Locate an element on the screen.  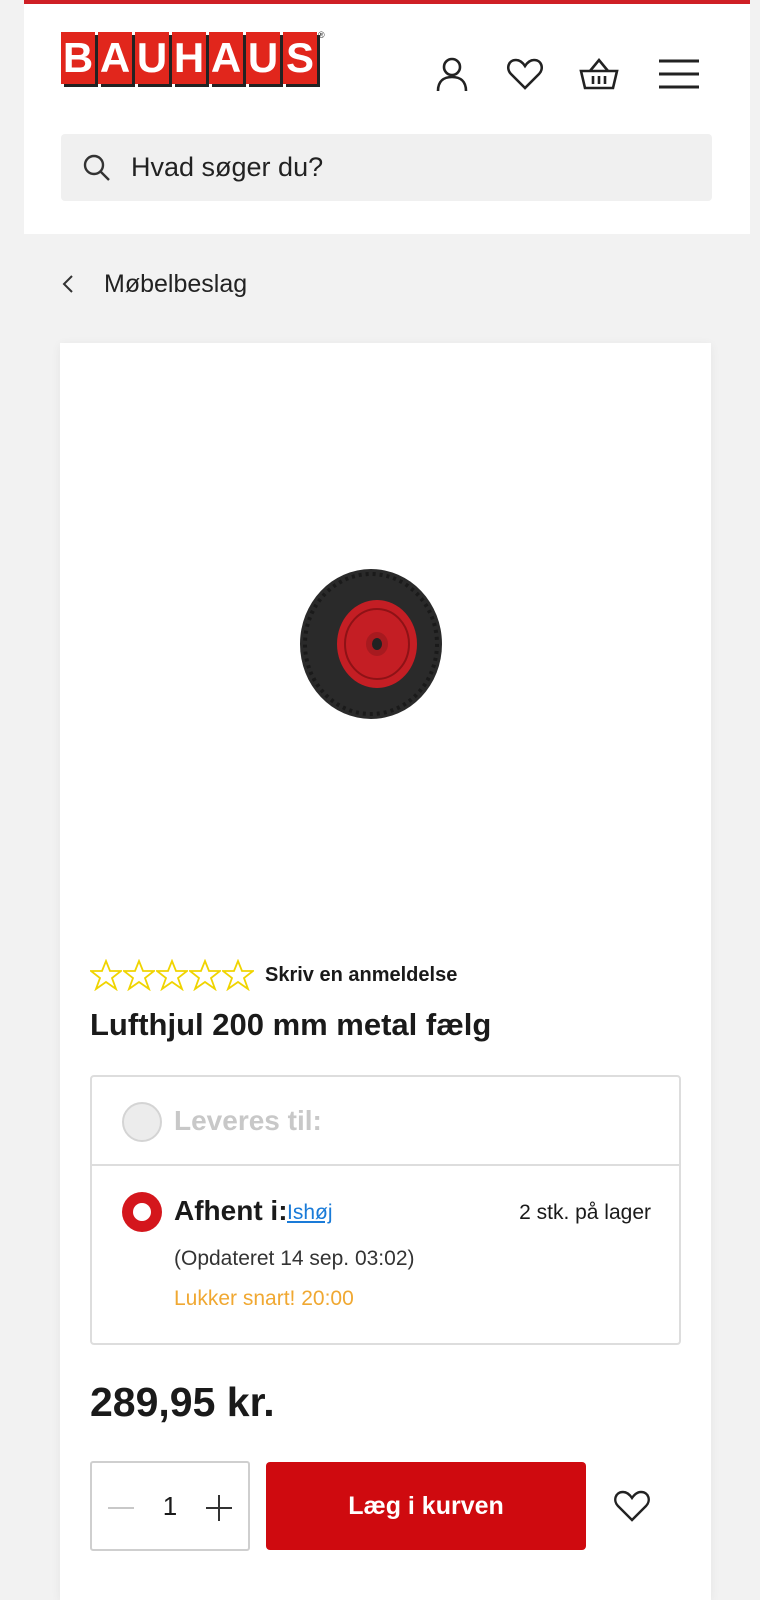
user-icon is located at coordinates (452, 74).